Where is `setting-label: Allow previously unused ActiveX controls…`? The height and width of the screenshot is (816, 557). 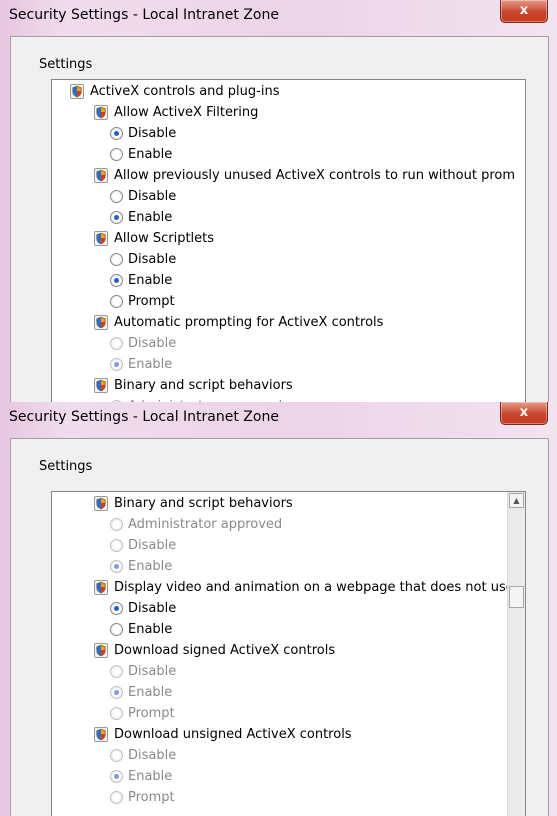 setting-label: Allow previously unused ActiveX controls… is located at coordinates (315, 175).